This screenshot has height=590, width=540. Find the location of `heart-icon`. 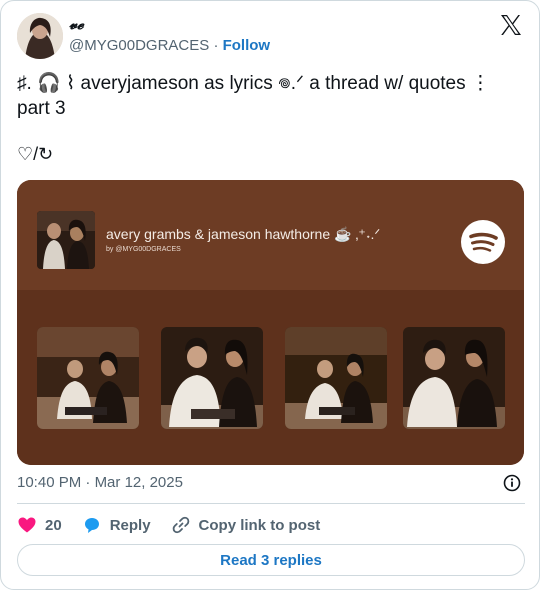

heart-icon is located at coordinates (27, 525).